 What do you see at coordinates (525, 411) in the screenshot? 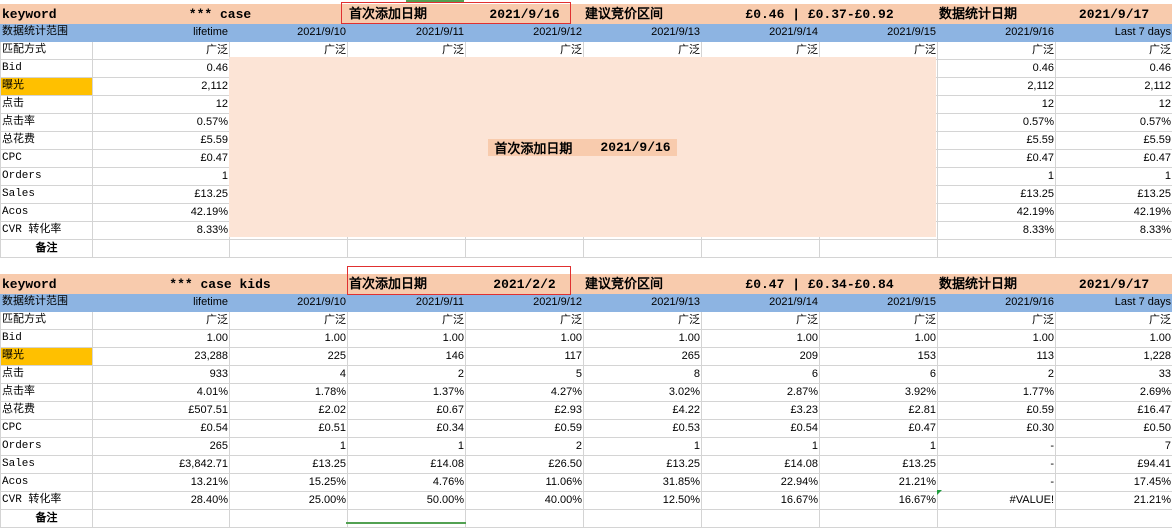
I see `metric-cell: £2.93` at bounding box center [525, 411].